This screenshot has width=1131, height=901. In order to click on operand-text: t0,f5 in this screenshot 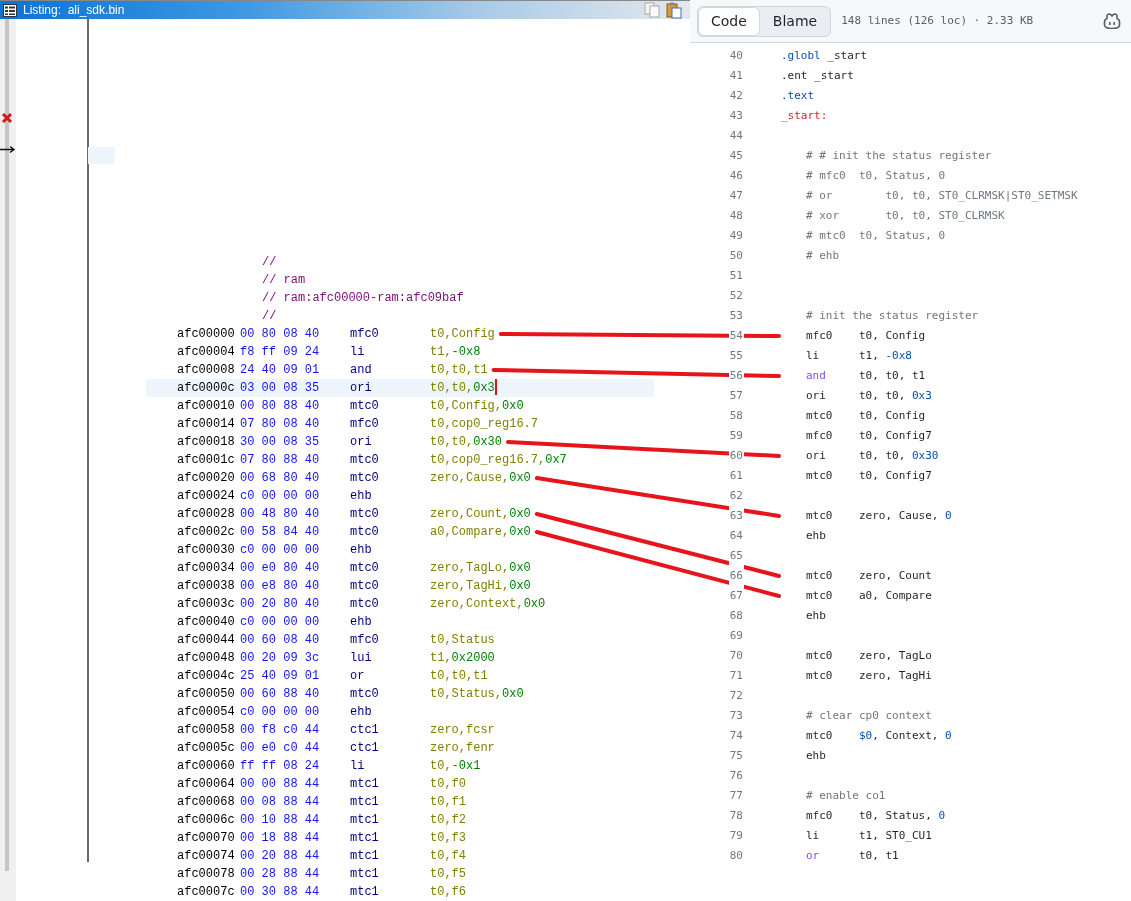, I will do `click(448, 874)`.